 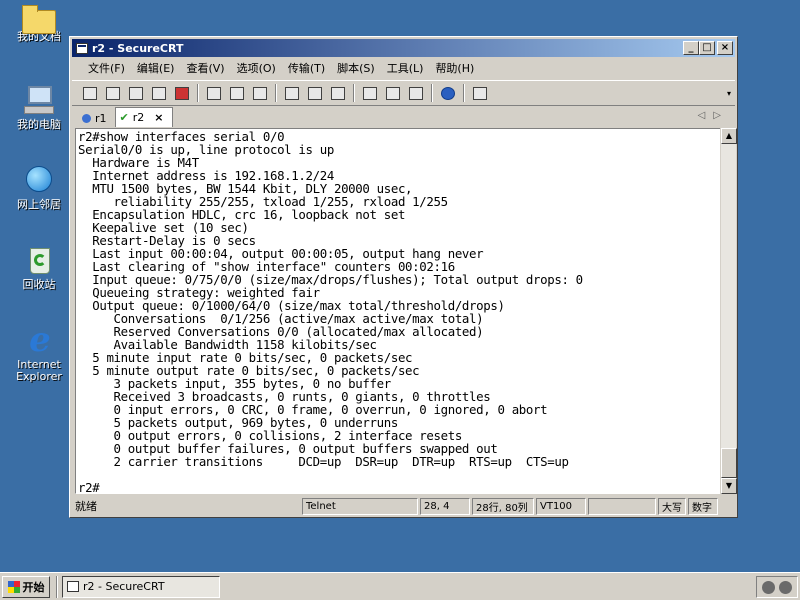 I want to click on menu-options: 选项(O), so click(x=256, y=68).